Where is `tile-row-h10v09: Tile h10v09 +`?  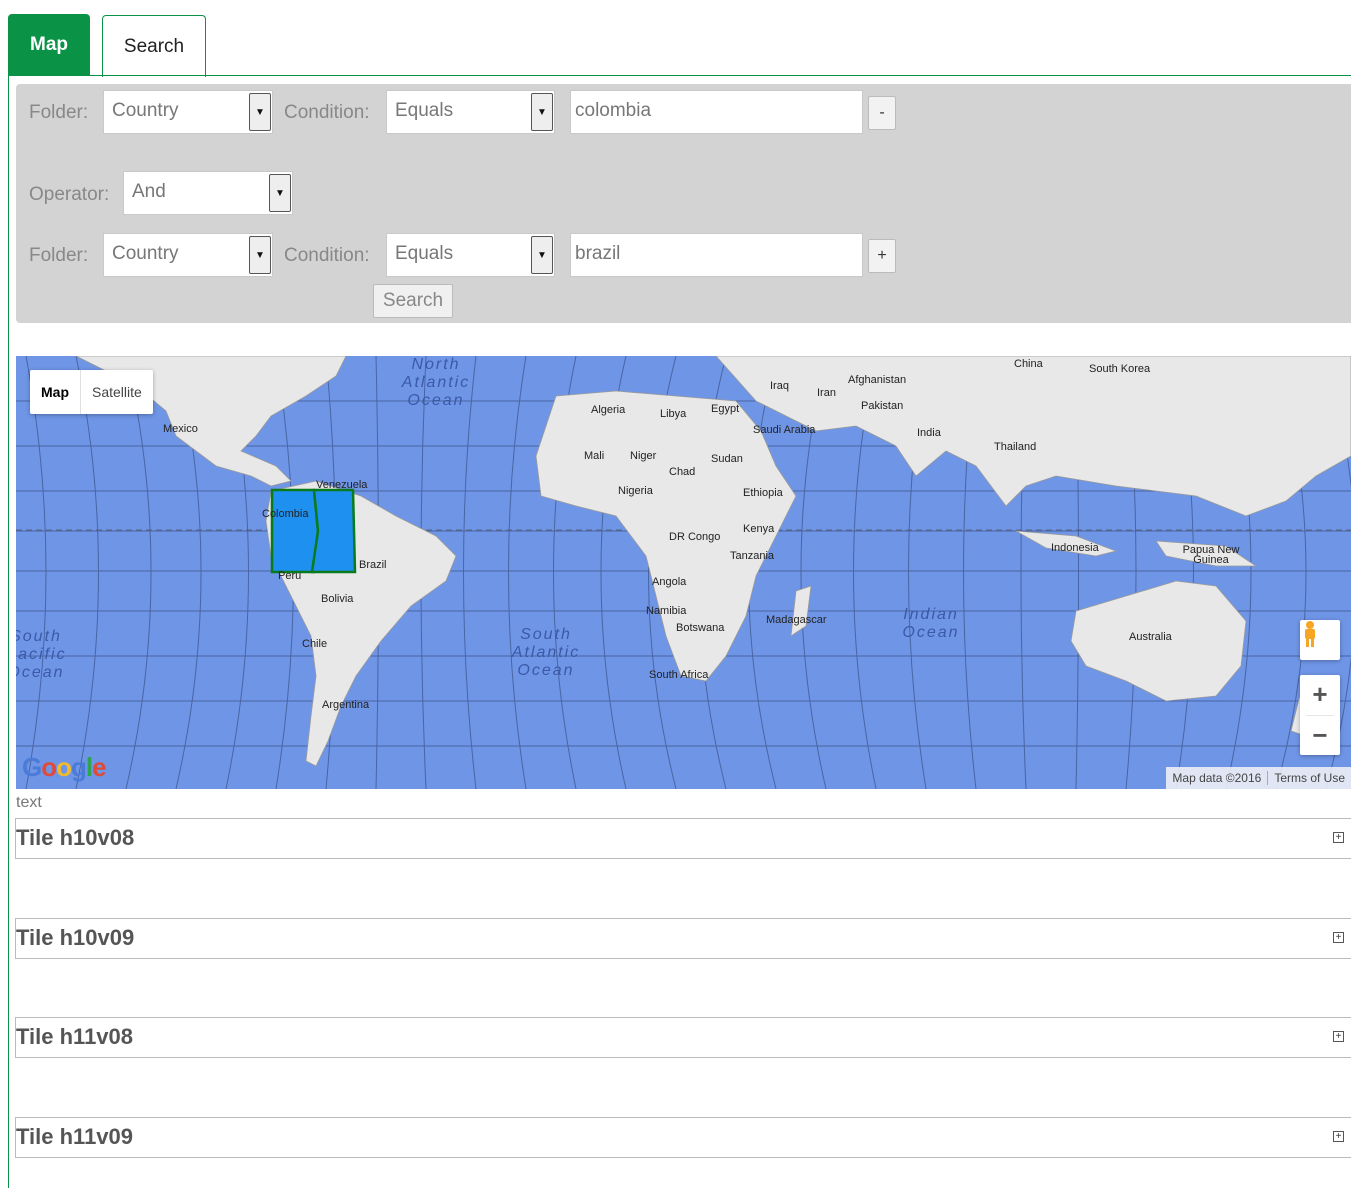 tile-row-h10v09: Tile h10v09 + is located at coordinates (683, 938).